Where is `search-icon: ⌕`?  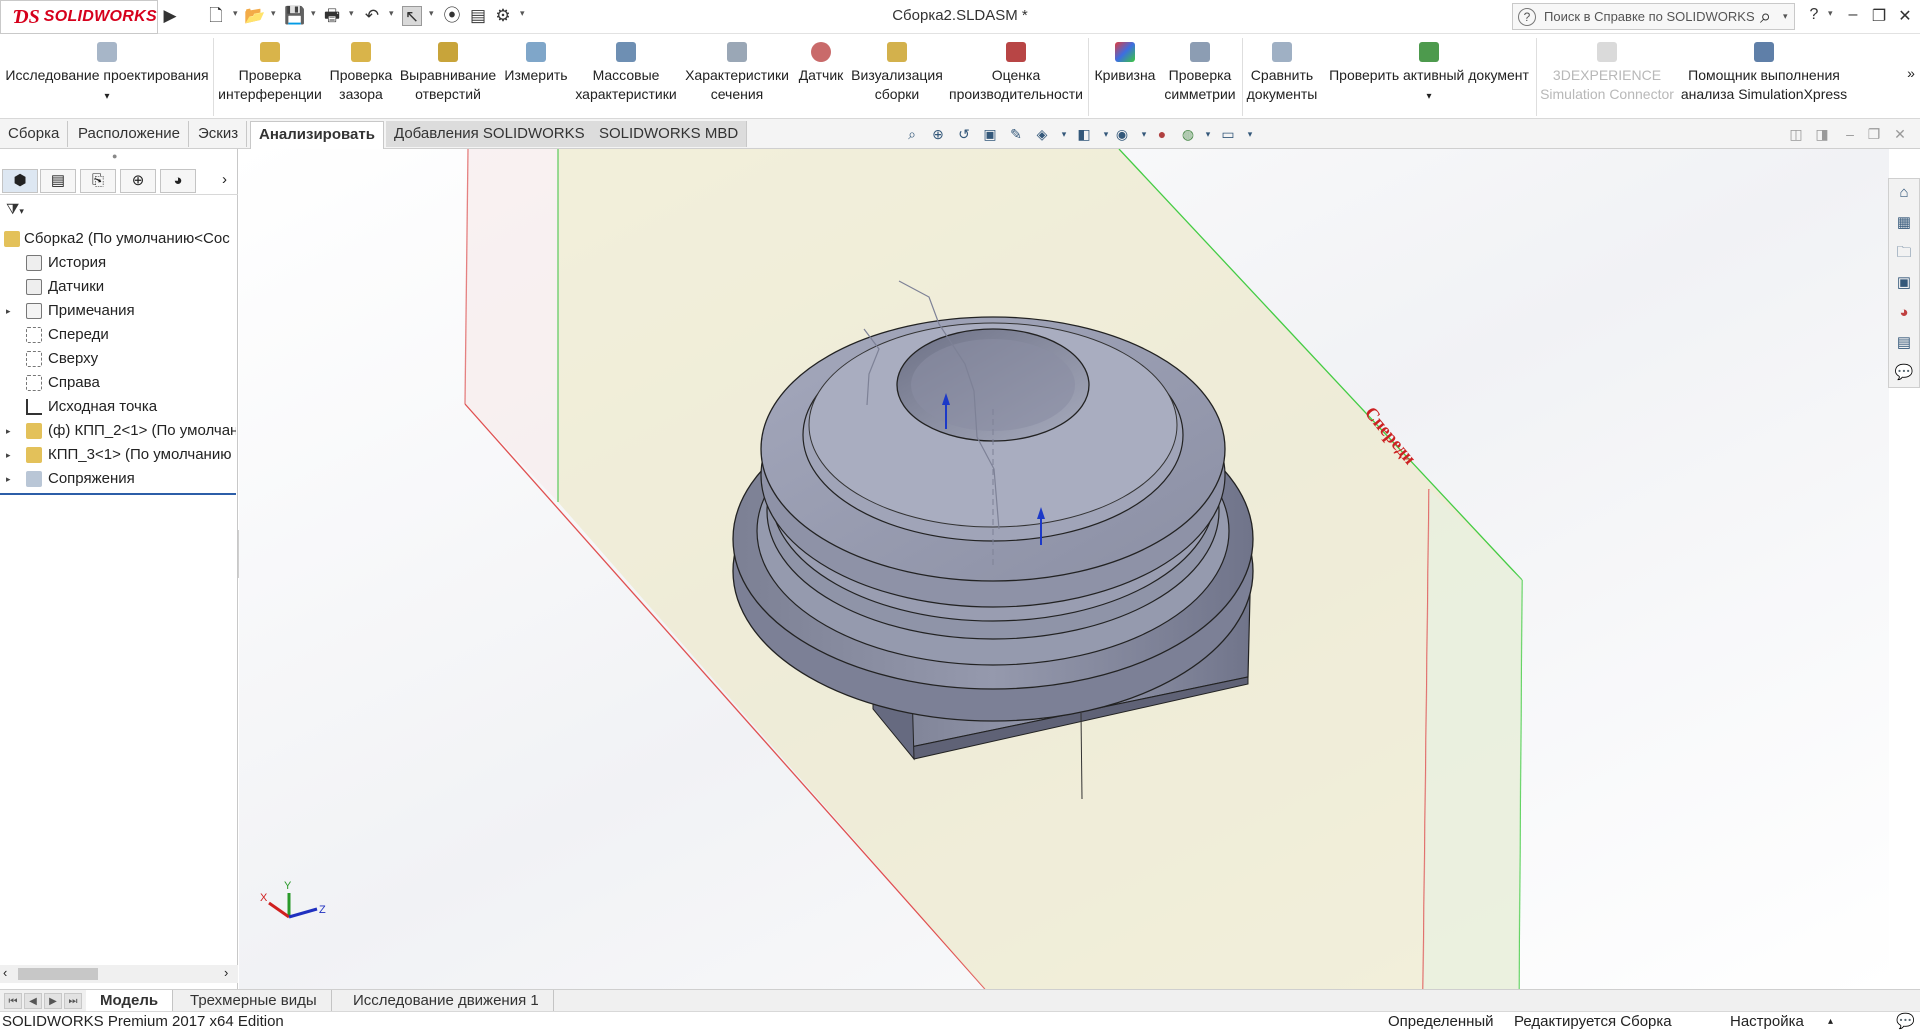 search-icon: ⌕ is located at coordinates (1765, 17).